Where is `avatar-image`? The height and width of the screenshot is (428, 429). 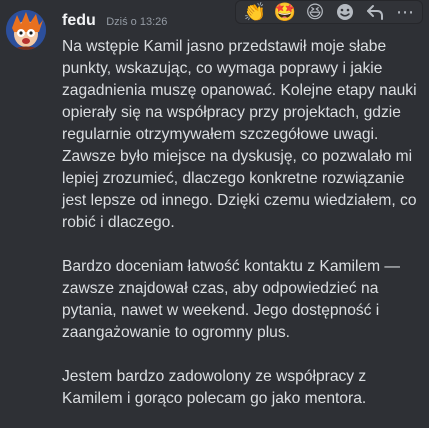 avatar-image is located at coordinates (26, 30).